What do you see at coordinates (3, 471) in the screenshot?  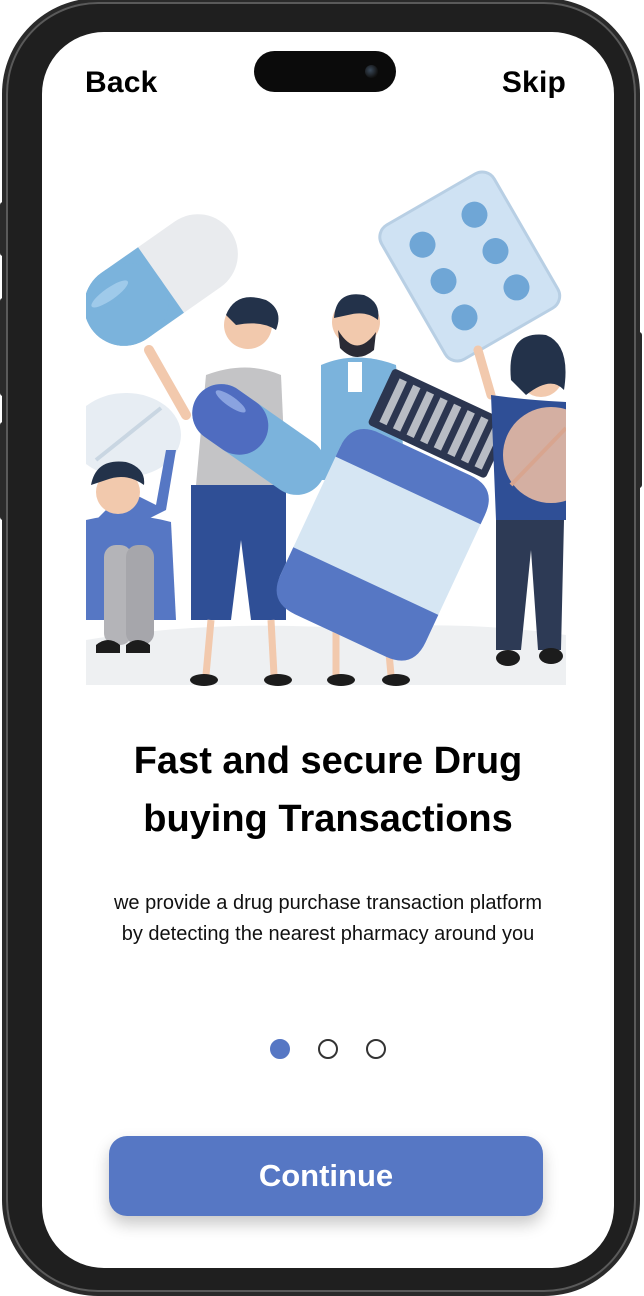 I see `volume-down-button` at bounding box center [3, 471].